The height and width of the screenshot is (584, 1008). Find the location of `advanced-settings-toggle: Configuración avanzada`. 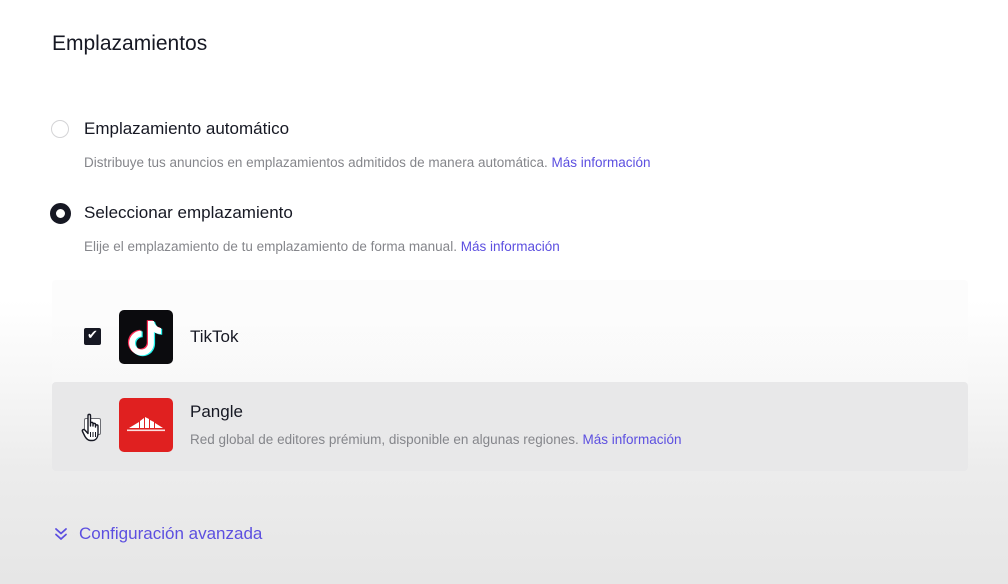

advanced-settings-toggle: Configuración avanzada is located at coordinates (158, 534).